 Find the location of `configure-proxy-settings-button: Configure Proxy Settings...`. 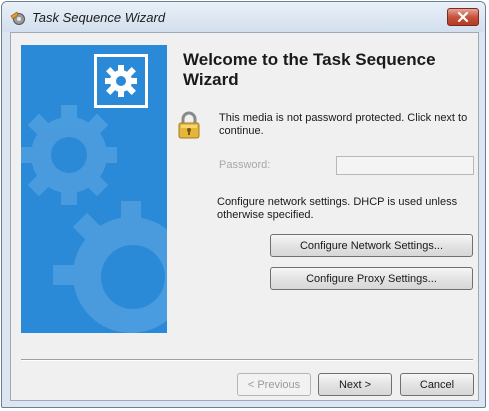

configure-proxy-settings-button: Configure Proxy Settings... is located at coordinates (371, 278).